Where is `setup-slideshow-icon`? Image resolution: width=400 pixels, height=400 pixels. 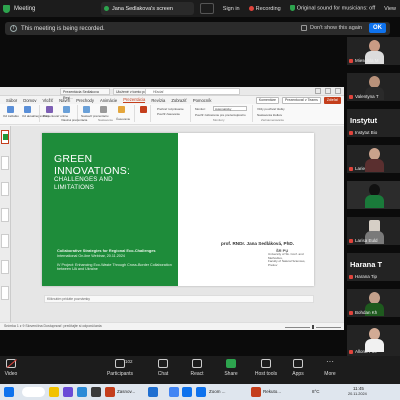
setup-slideshow-icon is located at coordinates (86, 109).